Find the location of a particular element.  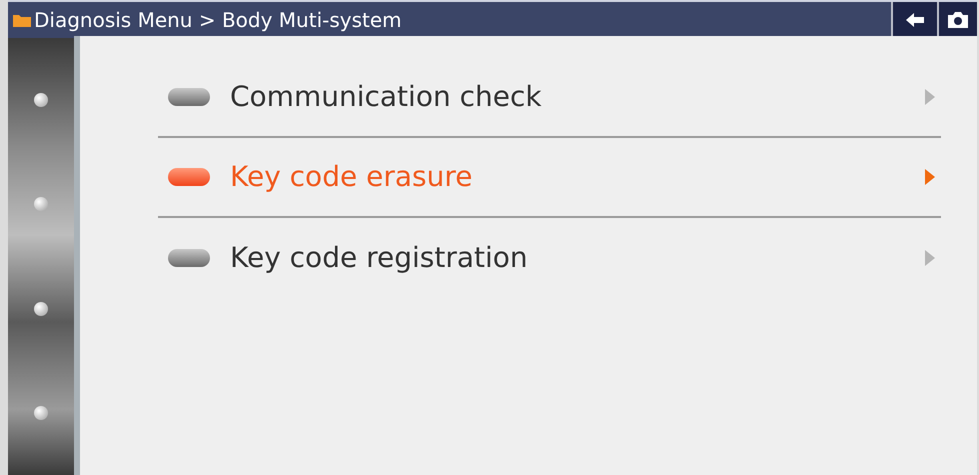

menu-item-label: Communication check is located at coordinates (386, 97).